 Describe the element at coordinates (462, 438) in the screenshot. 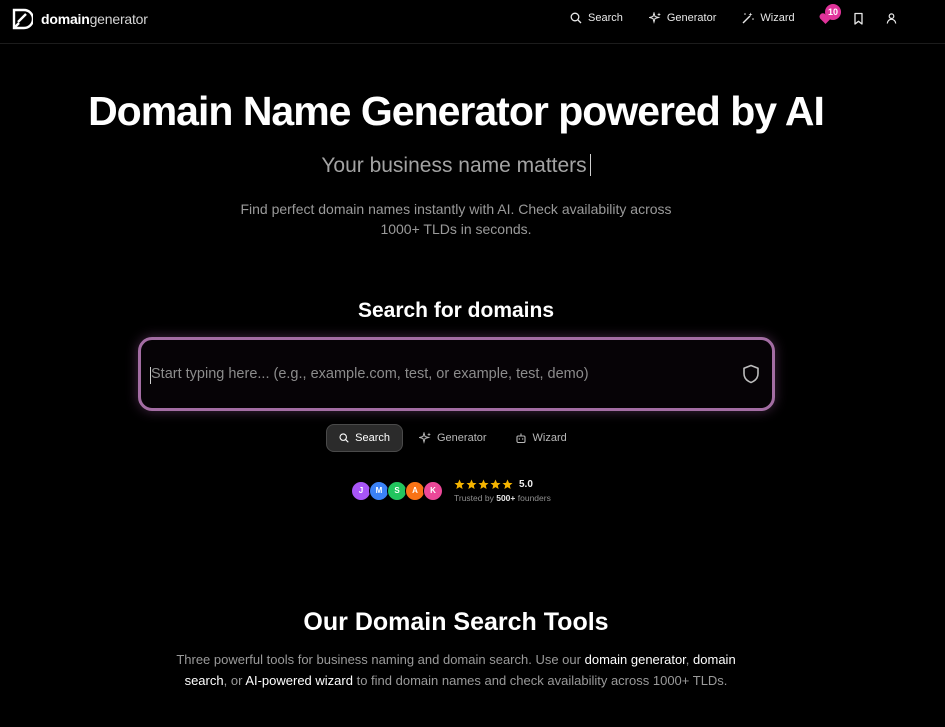

I see `mode-tab-generator-label: Generator` at that location.